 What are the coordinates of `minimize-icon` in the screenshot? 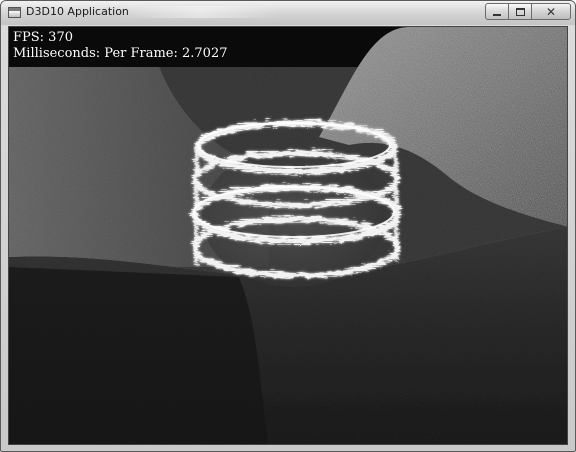 It's located at (497, 14).